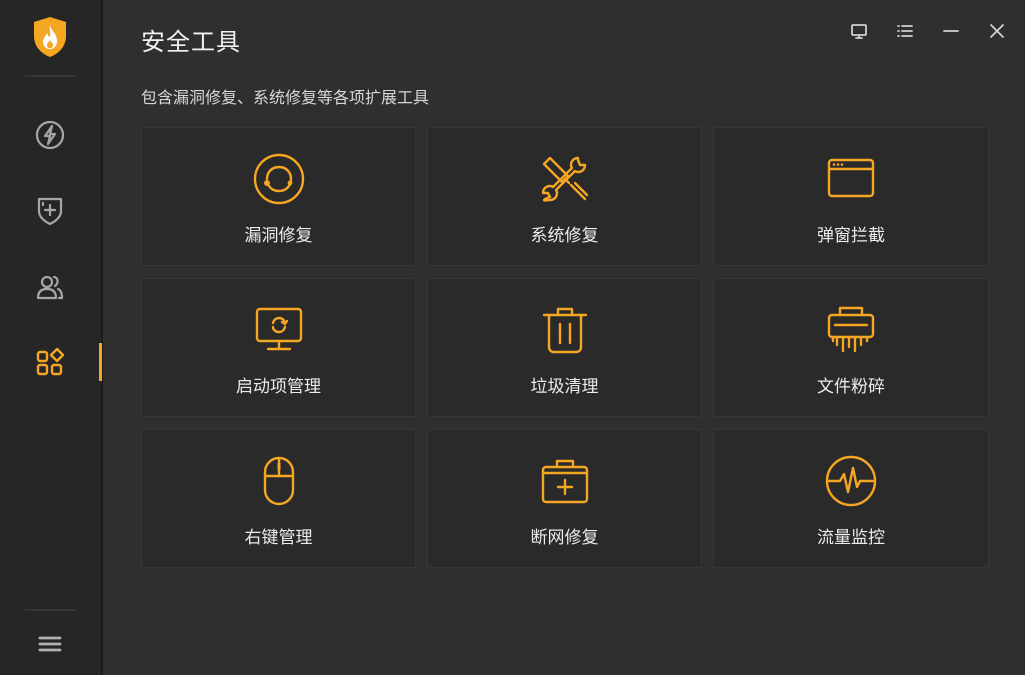  I want to click on tool-card-context-menu: 右键管理, so click(278, 498).